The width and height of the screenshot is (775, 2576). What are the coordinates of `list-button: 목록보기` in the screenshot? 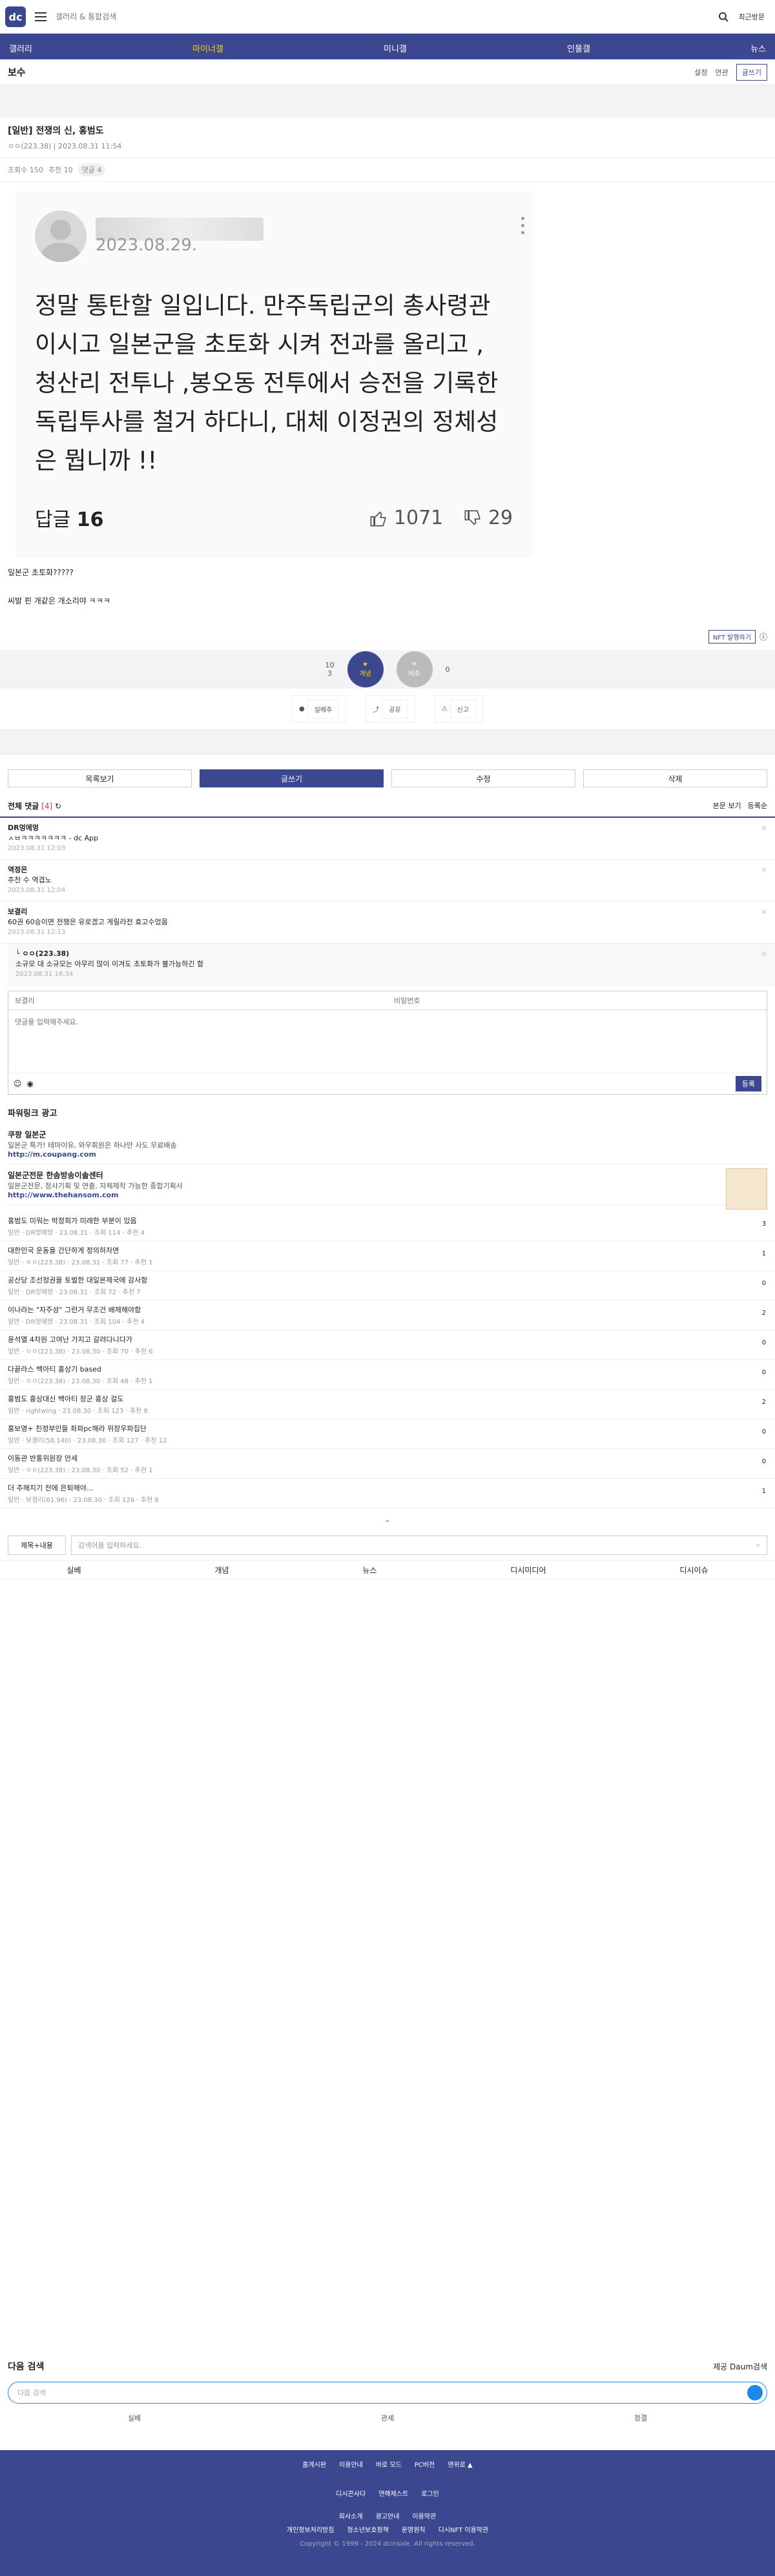 It's located at (100, 778).